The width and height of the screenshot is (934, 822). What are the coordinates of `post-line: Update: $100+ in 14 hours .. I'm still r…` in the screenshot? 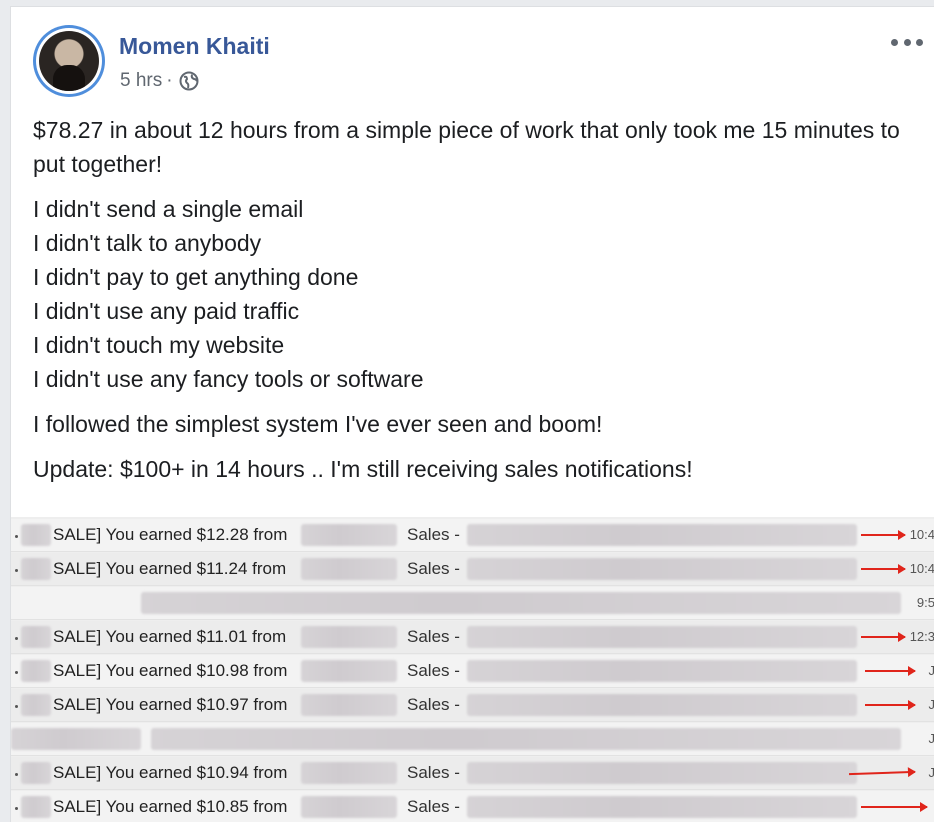 It's located at (473, 469).